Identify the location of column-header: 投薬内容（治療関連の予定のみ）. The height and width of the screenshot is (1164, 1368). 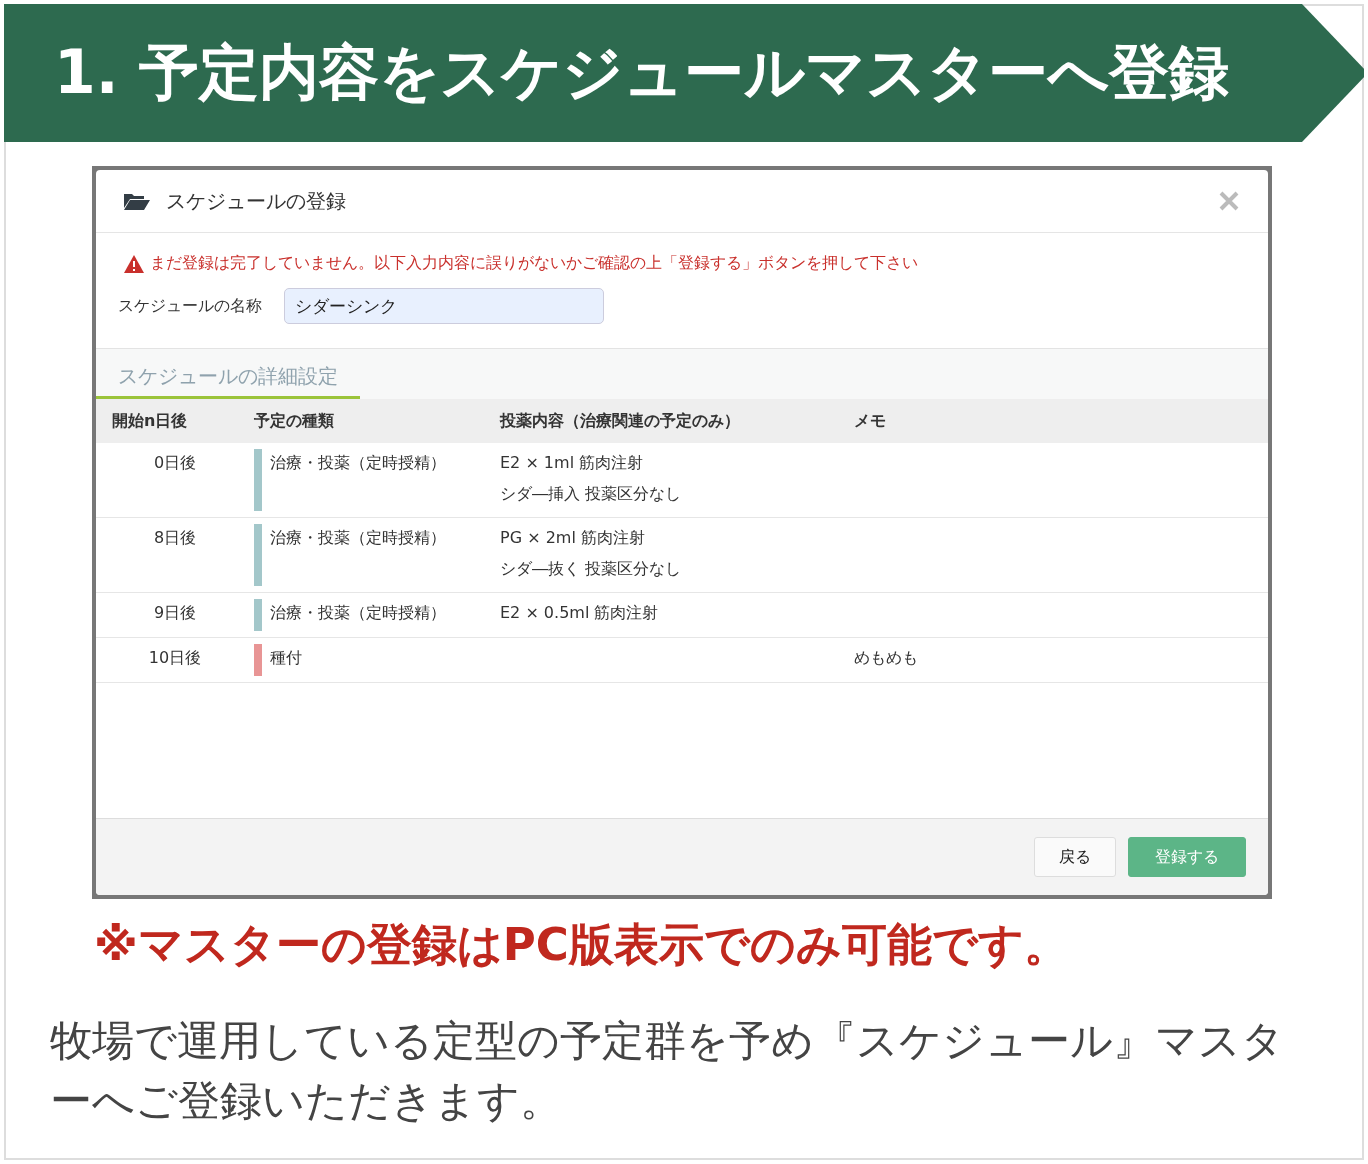
(620, 420).